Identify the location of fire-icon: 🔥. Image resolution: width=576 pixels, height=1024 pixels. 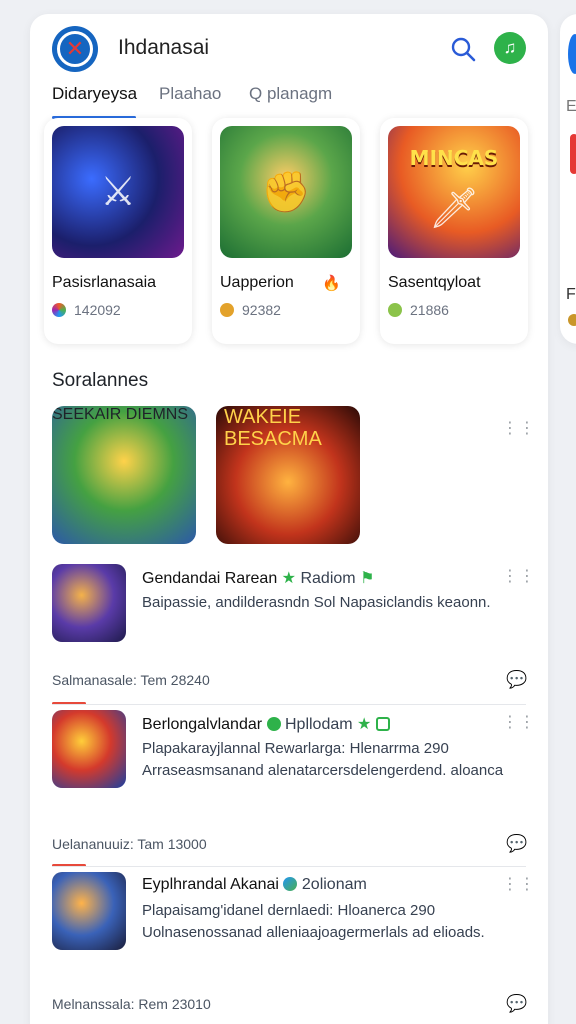
(331, 283).